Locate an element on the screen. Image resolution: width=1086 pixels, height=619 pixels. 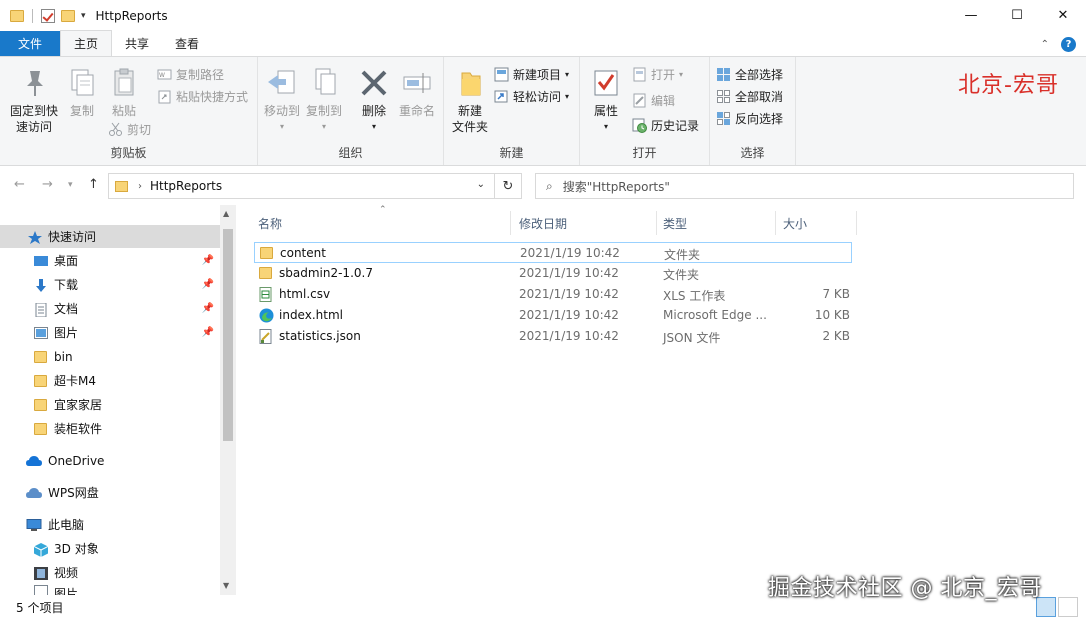
nav-item-container-software: 装柜软件 is located at coordinates (110, 428).